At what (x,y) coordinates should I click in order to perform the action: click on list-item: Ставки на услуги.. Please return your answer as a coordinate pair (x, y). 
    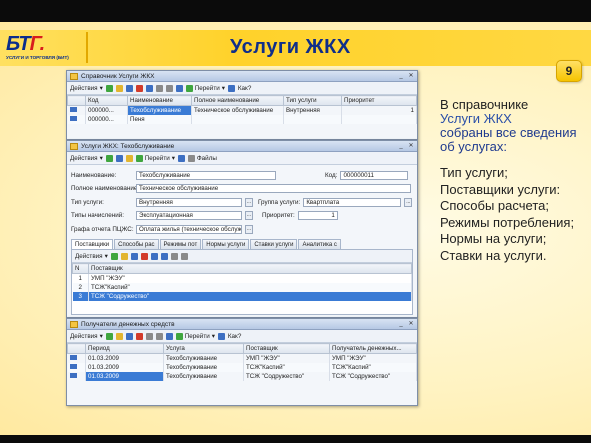
    Looking at the image, I should click on (493, 255).